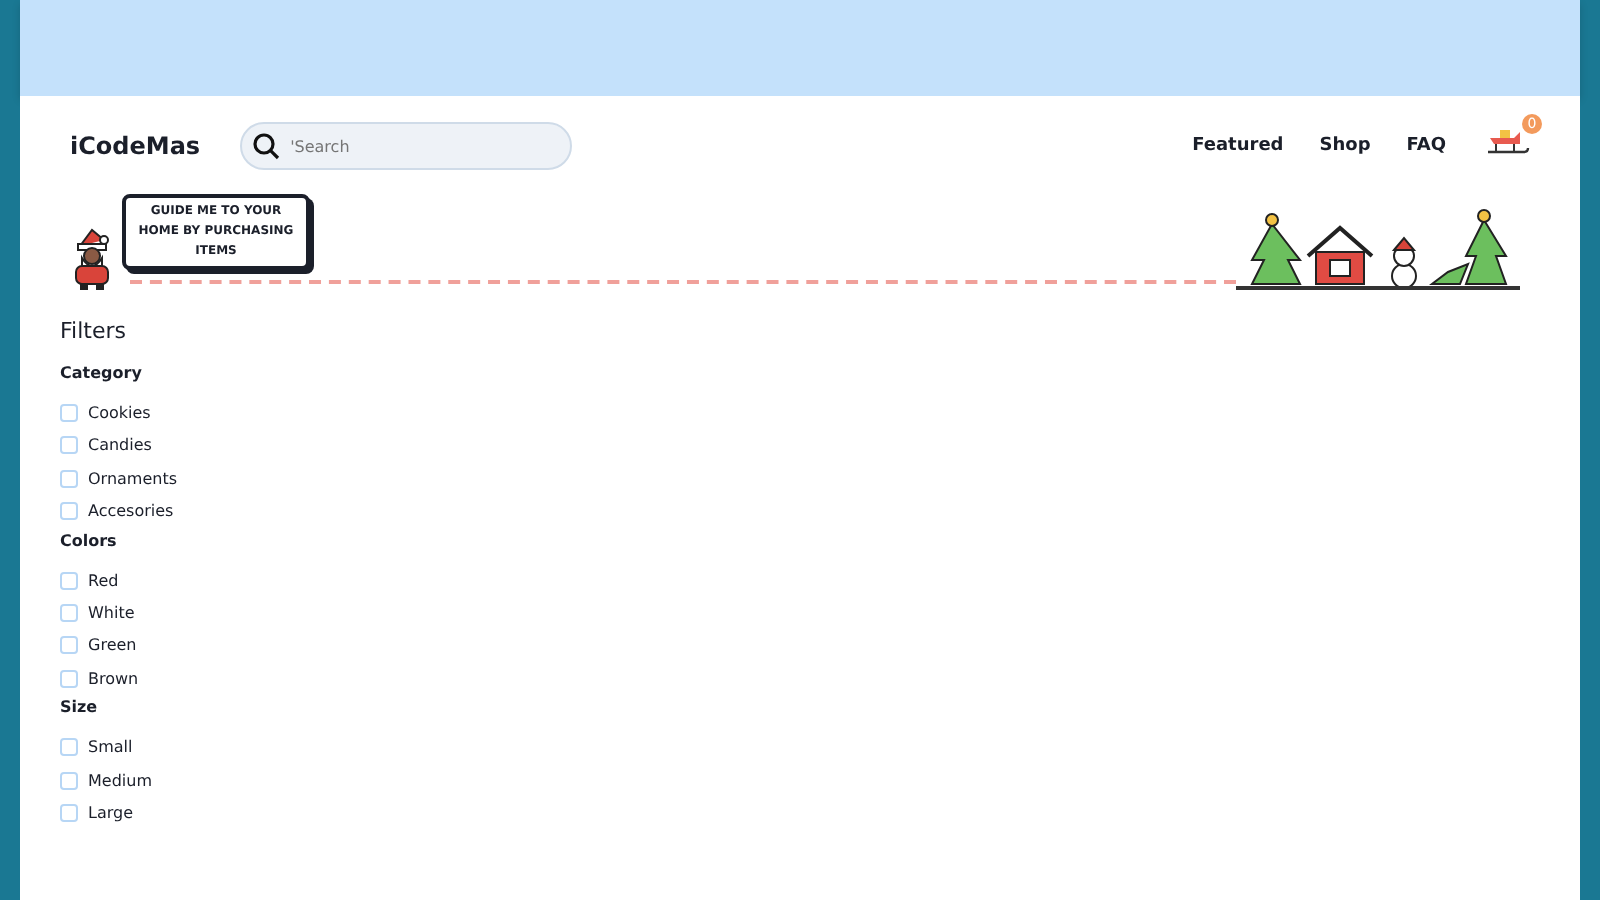  What do you see at coordinates (131, 511) in the screenshot?
I see `filter-option-label: Accesories` at bounding box center [131, 511].